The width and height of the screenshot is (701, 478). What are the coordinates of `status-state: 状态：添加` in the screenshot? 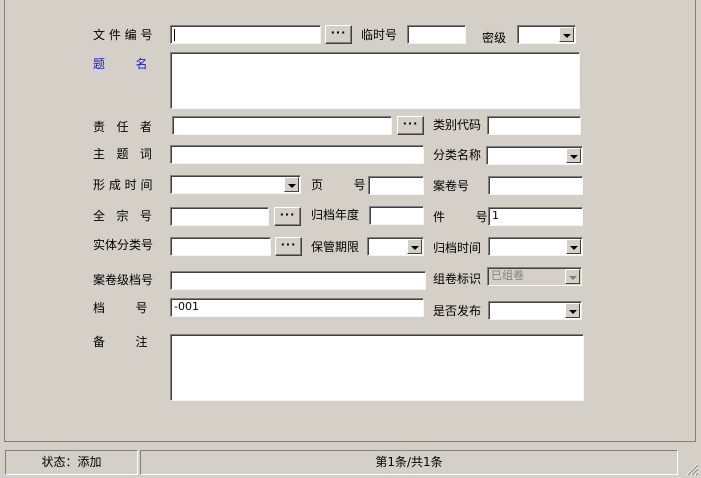 It's located at (71, 462).